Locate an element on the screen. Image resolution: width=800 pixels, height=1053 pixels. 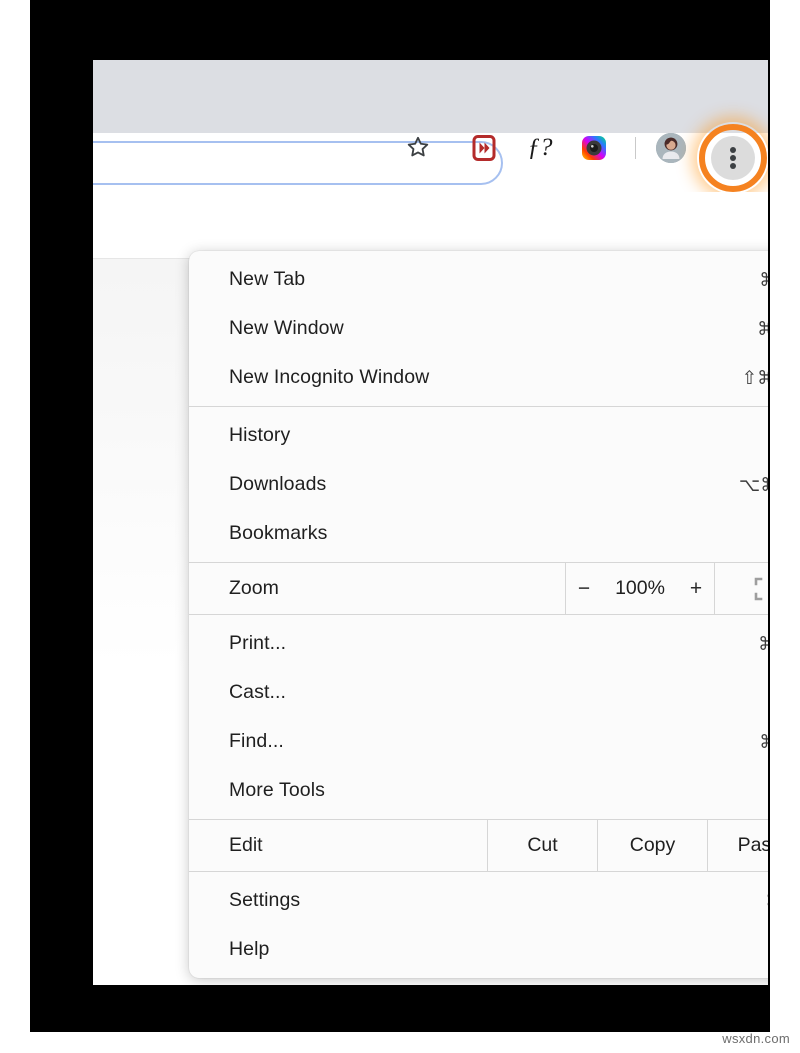
menu-item-new-incognito-window: New Incognito Window ⇧⌘N is located at coordinates (478, 377).